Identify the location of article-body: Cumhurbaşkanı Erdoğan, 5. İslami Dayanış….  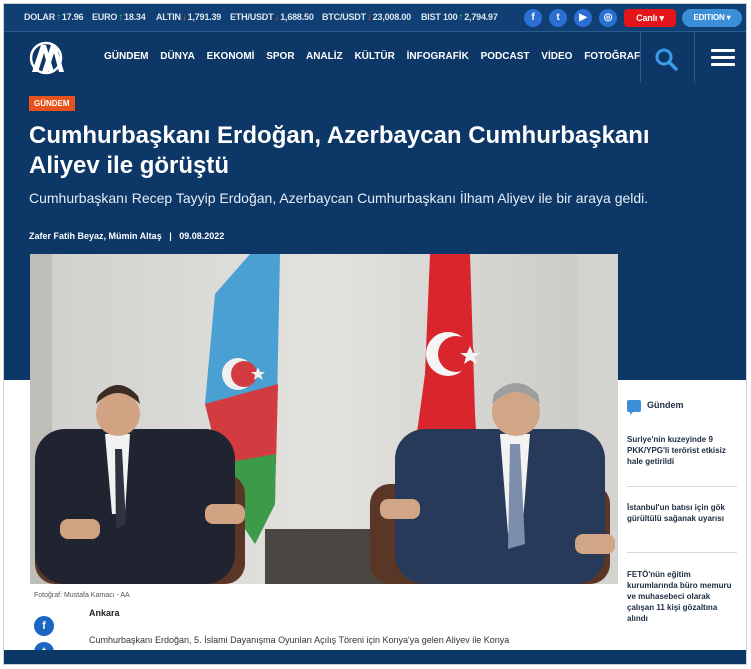
(299, 640).